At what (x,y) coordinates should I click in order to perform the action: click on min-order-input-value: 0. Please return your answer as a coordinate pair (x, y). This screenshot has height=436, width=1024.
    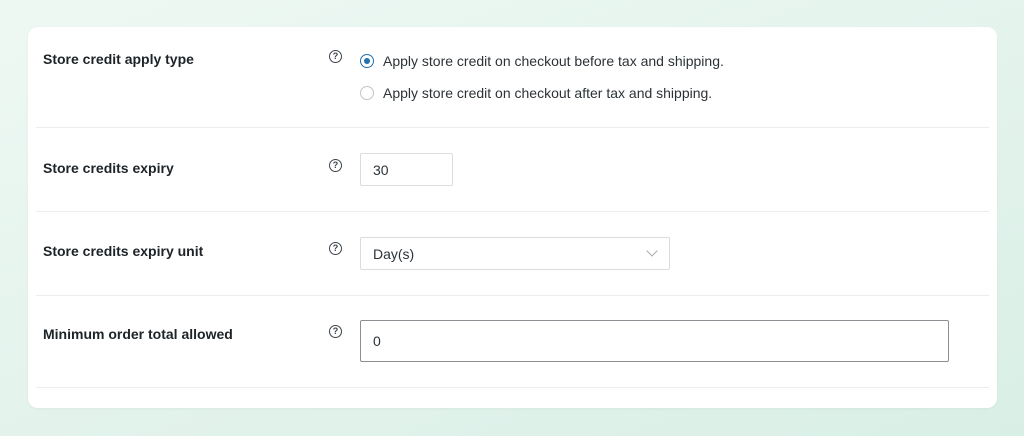
    Looking at the image, I should click on (377, 341).